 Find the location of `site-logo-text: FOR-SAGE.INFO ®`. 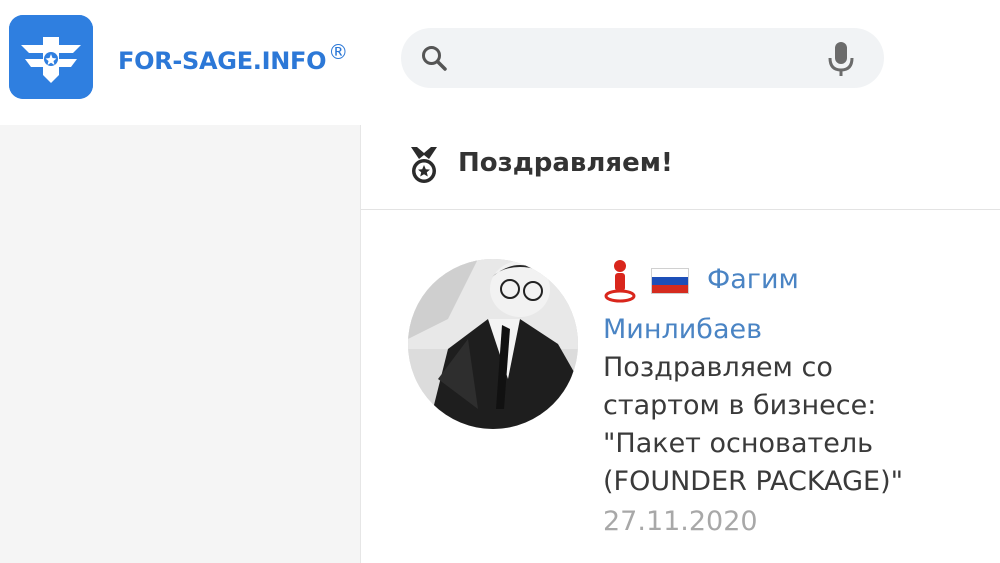

site-logo-text: FOR-SAGE.INFO ® is located at coordinates (233, 57).